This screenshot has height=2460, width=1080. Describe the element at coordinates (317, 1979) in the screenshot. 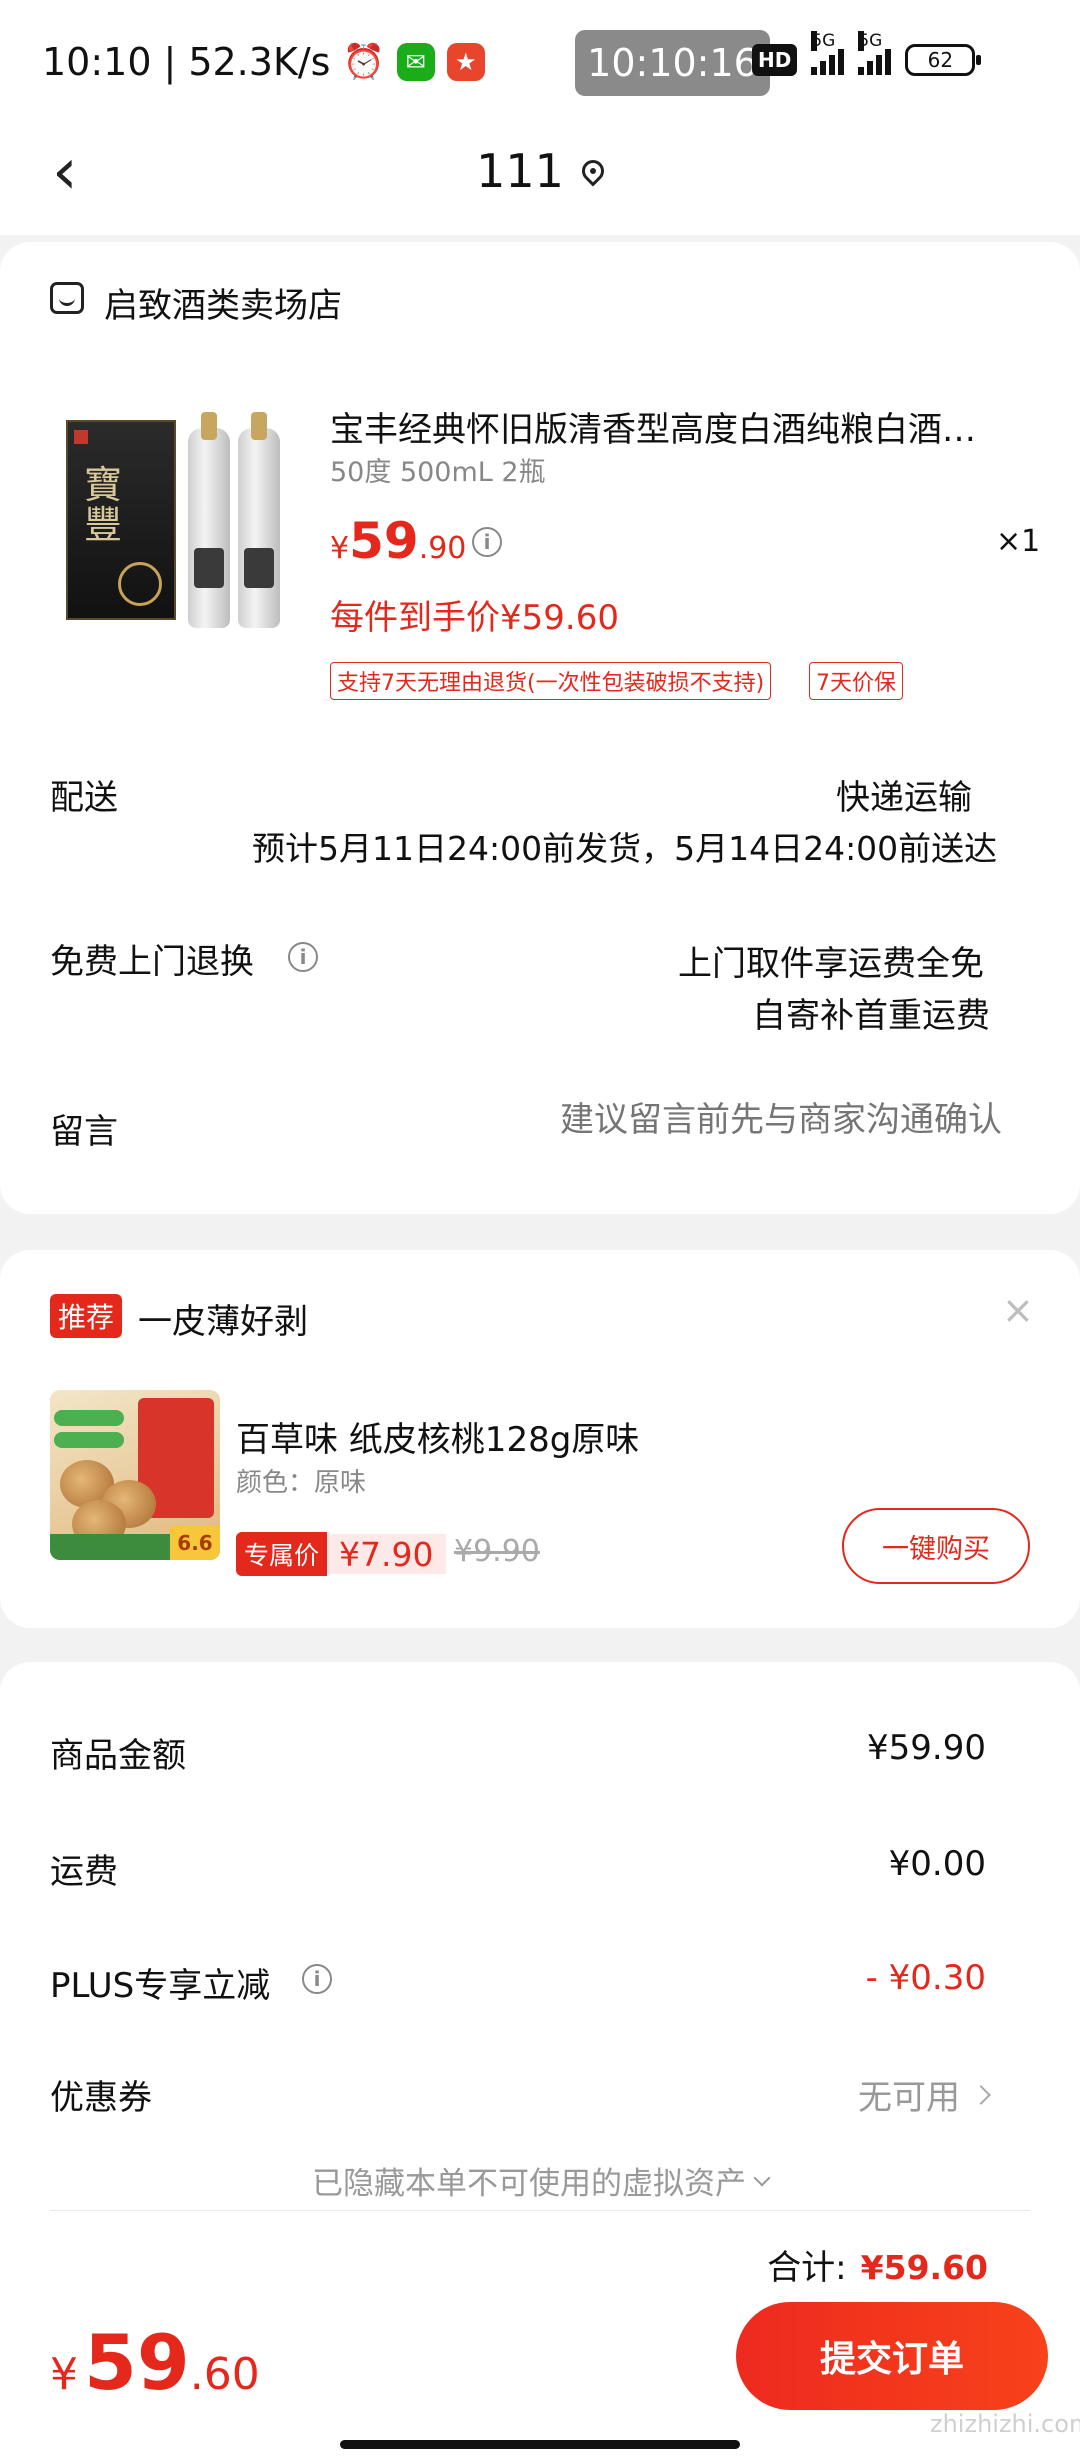

I see `plus-info-icon: i` at that location.